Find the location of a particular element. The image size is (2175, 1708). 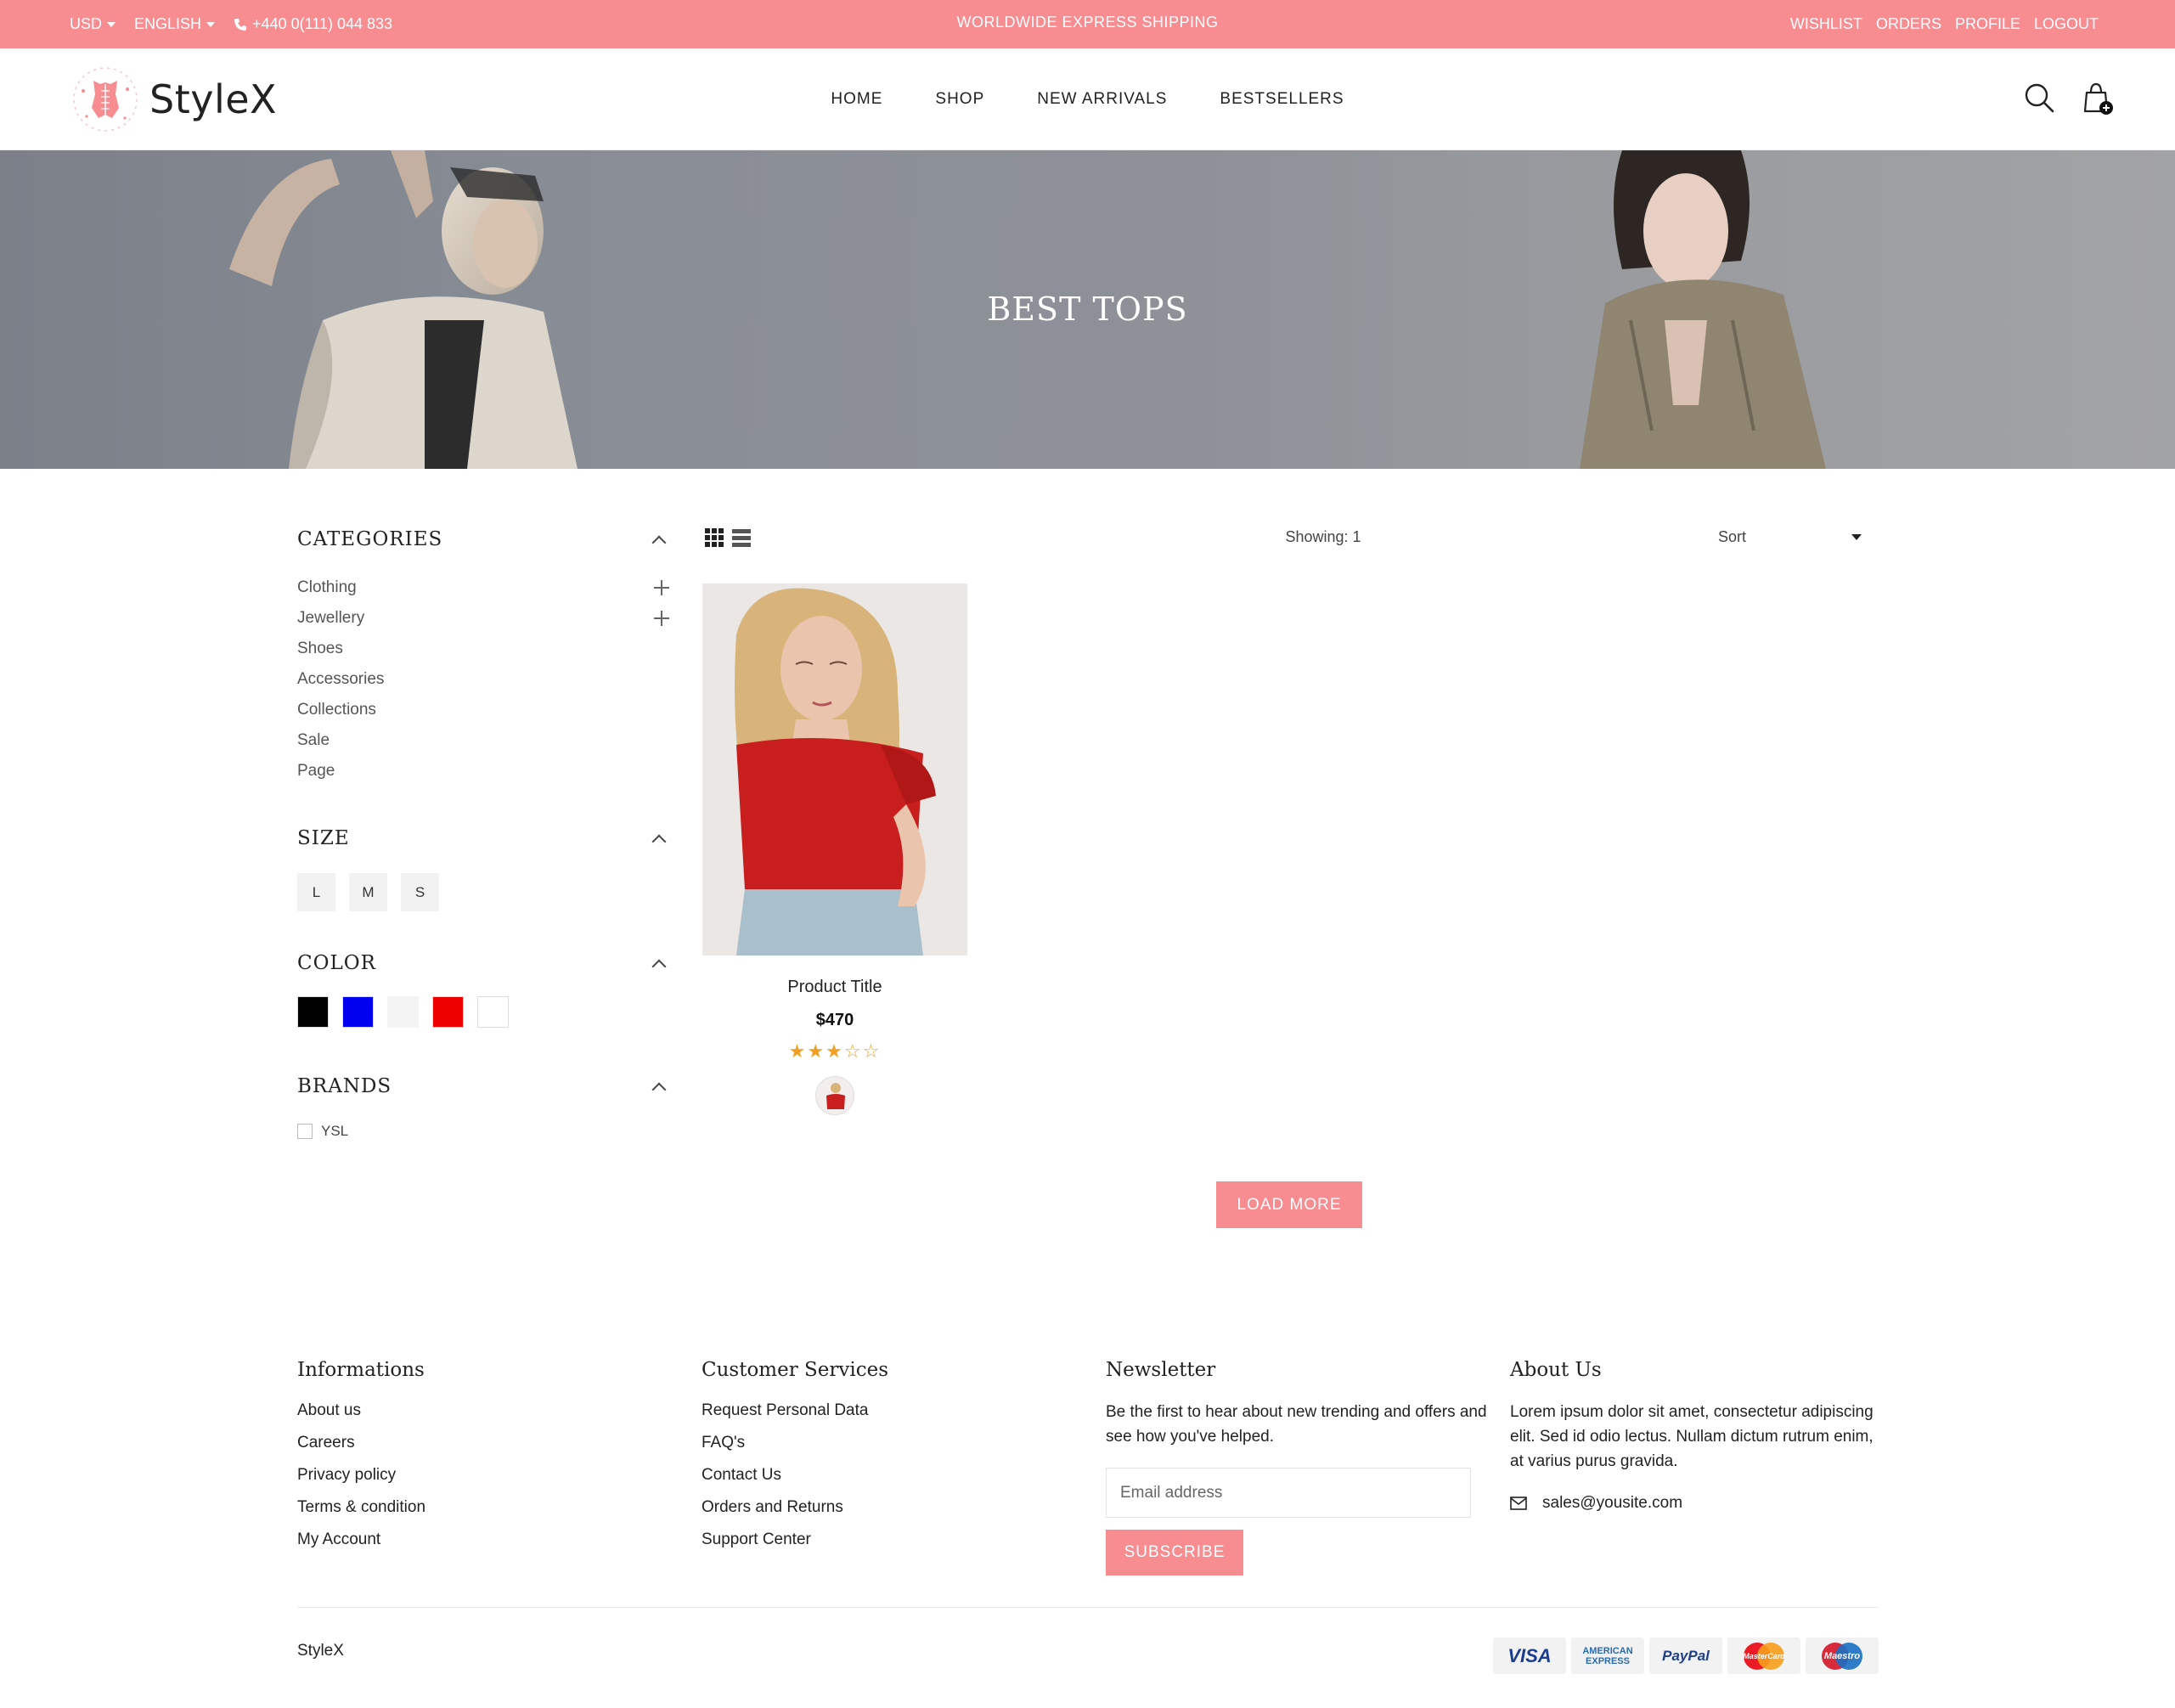

brand-name: StyleX is located at coordinates (213, 99).